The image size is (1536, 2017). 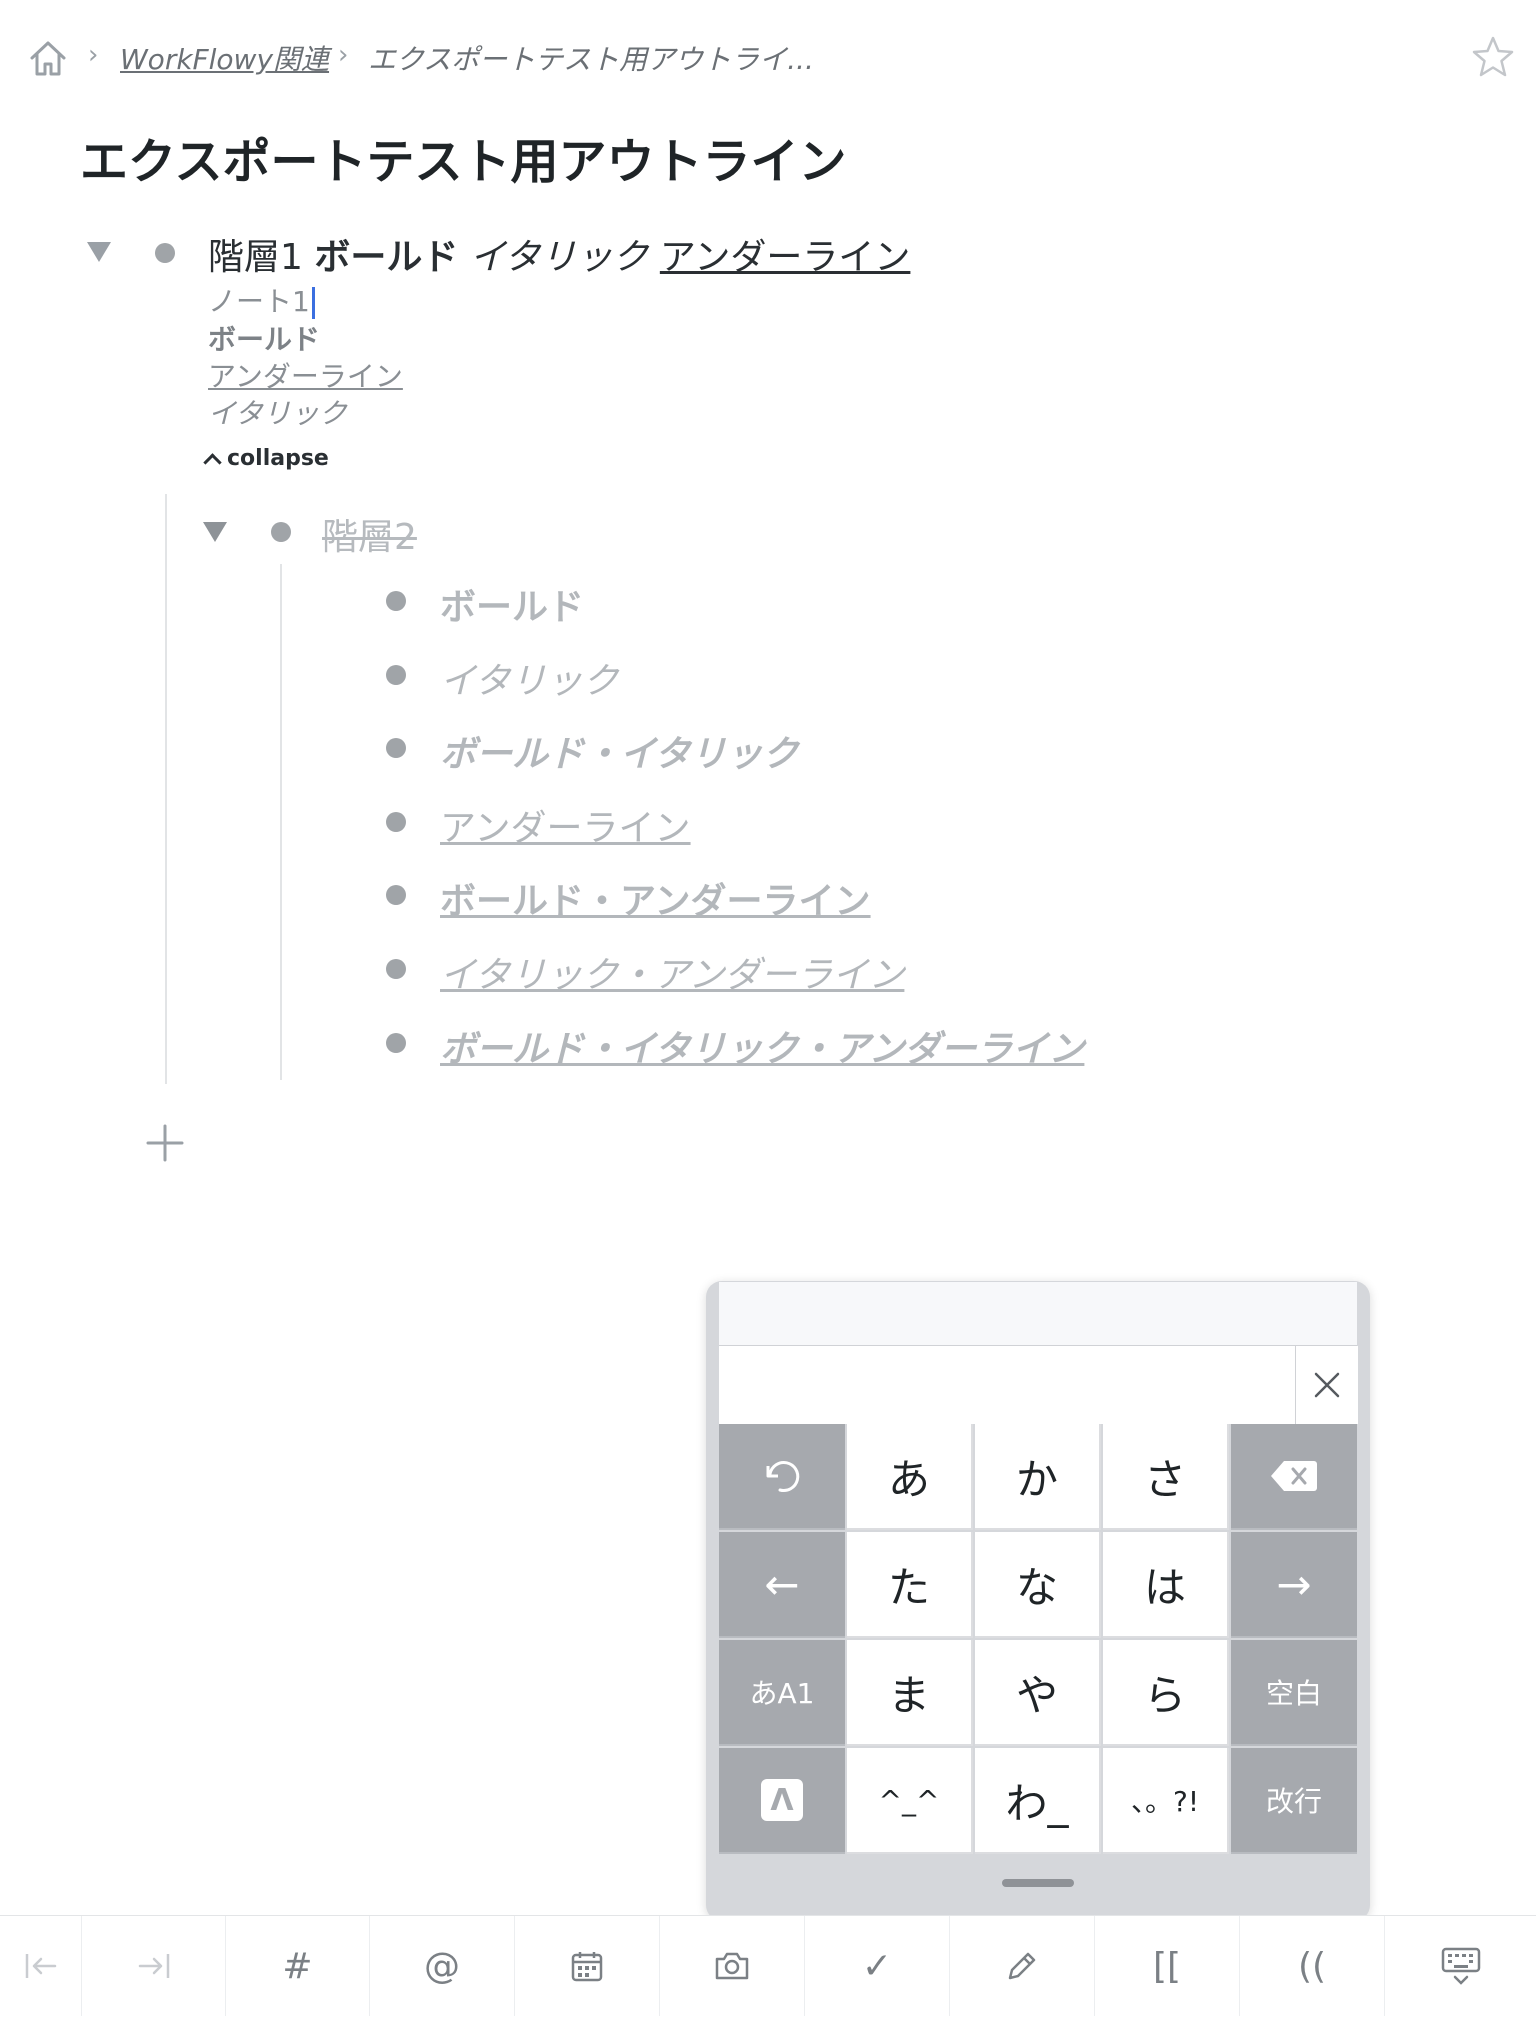 I want to click on kana-key-wa: わ_, so click(x=1038, y=1801).